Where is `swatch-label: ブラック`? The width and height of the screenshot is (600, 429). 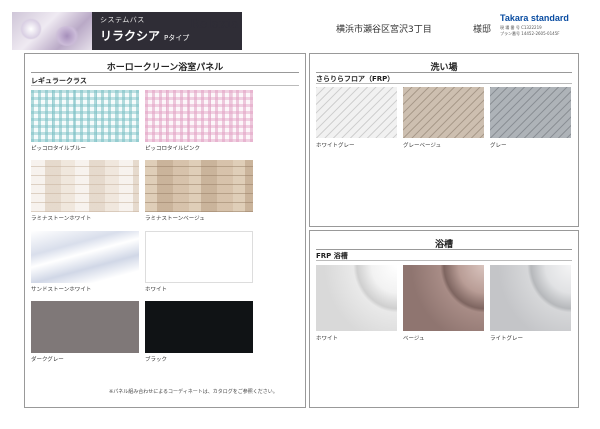 swatch-label: ブラック is located at coordinates (156, 360).